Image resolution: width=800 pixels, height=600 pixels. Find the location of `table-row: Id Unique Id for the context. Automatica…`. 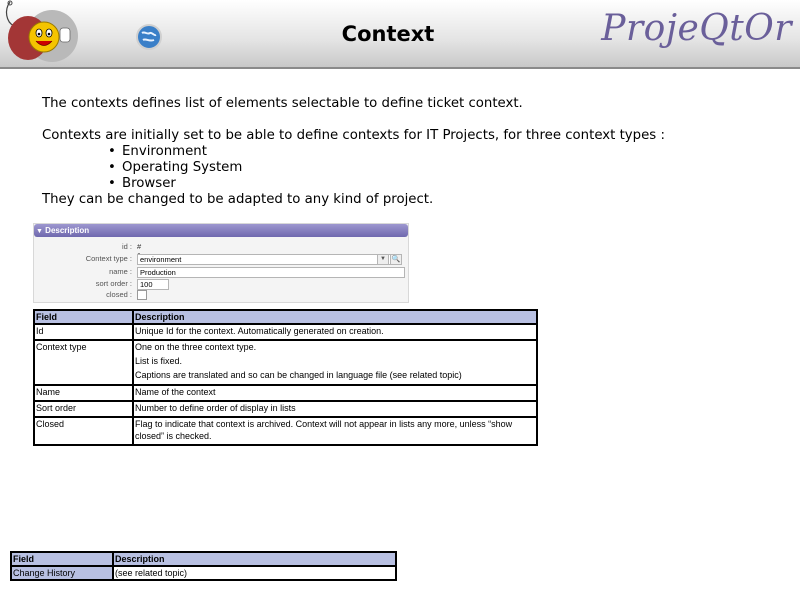

table-row: Id Unique Id for the context. Automatica… is located at coordinates (285, 332).